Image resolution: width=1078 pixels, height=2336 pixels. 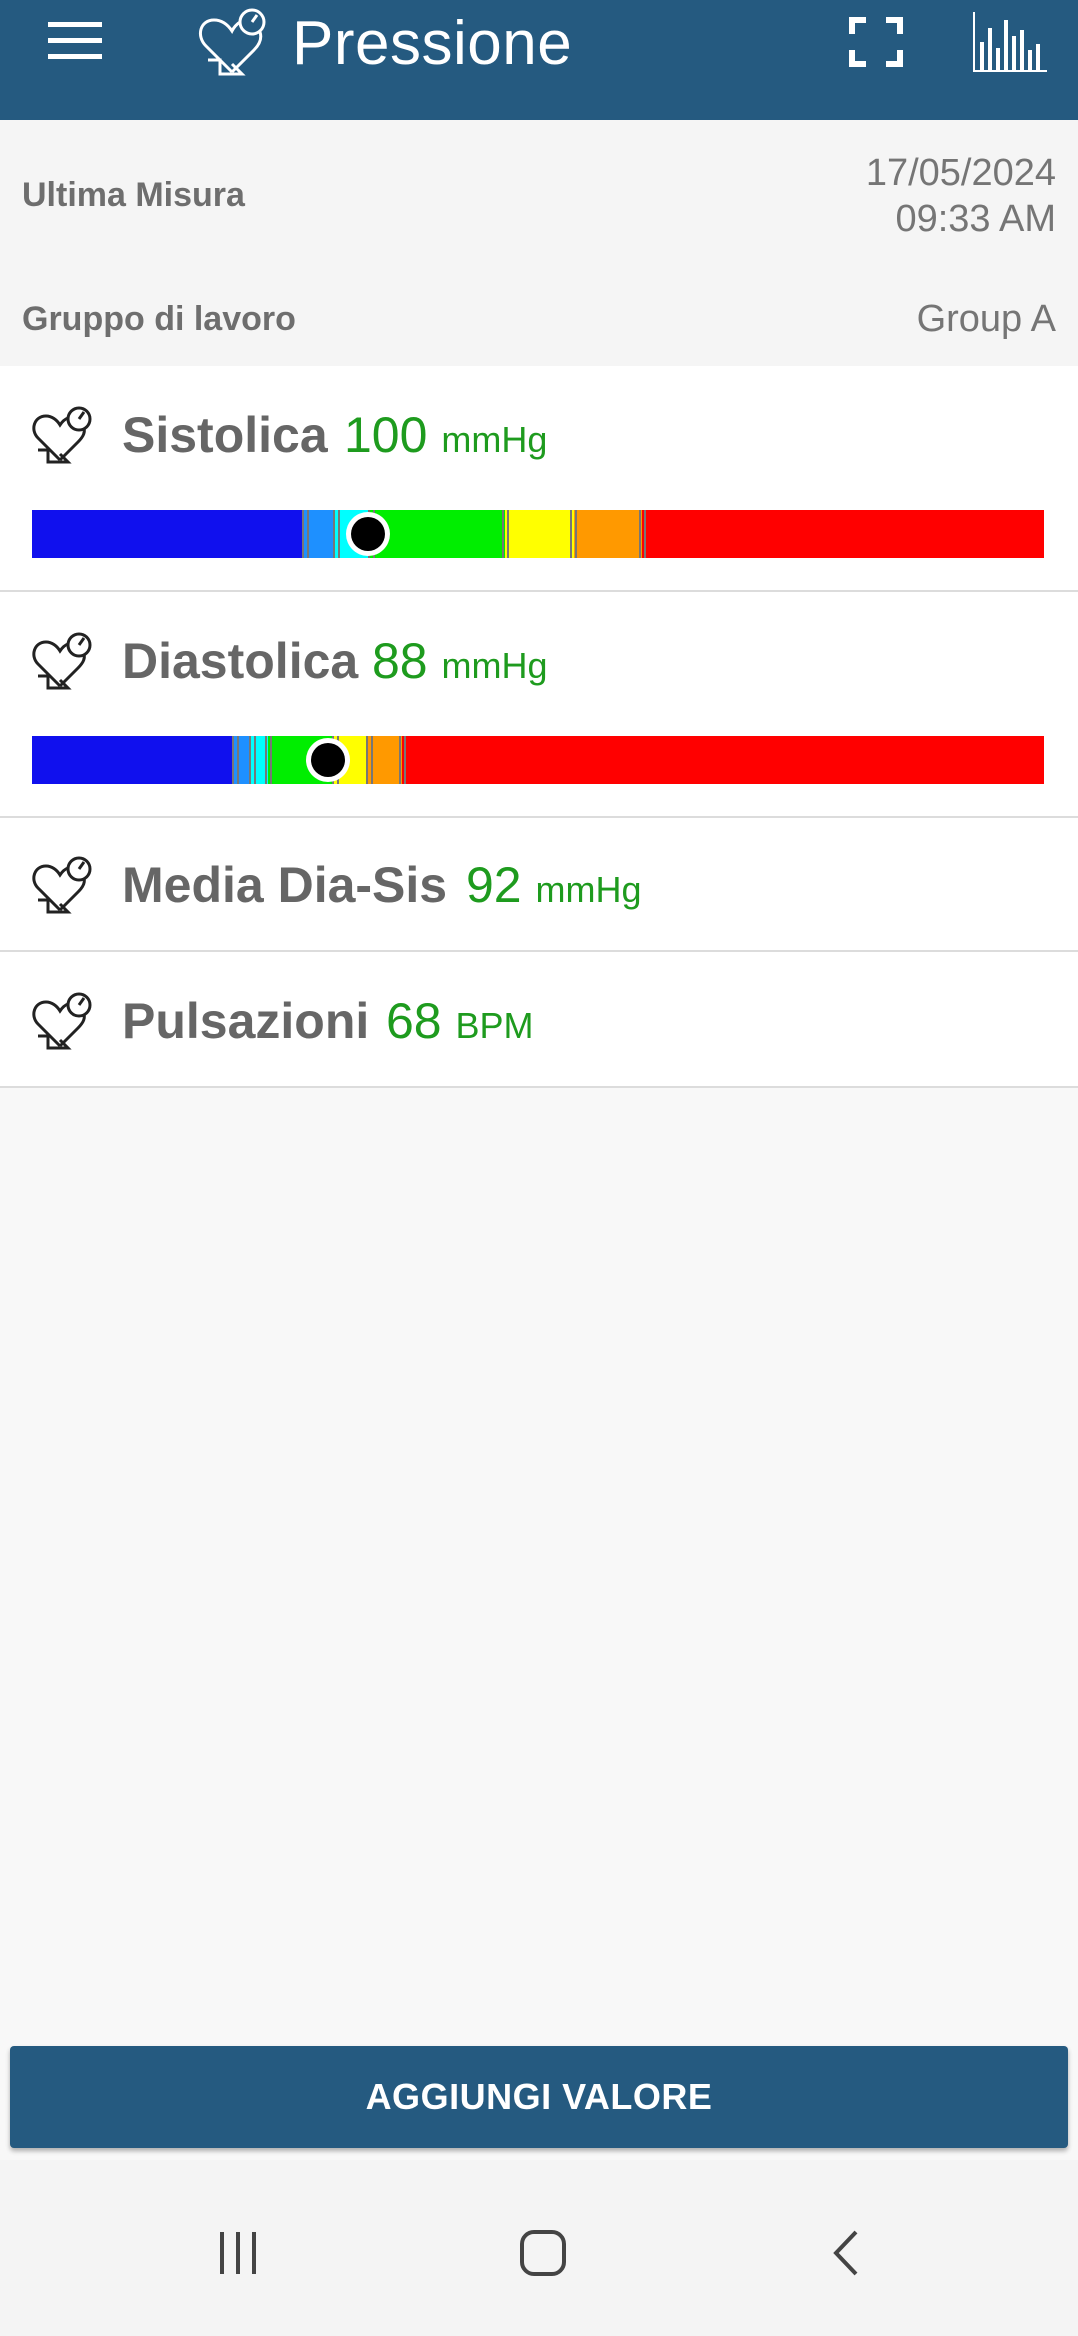 What do you see at coordinates (986, 319) in the screenshot?
I see `group-value: Group A` at bounding box center [986, 319].